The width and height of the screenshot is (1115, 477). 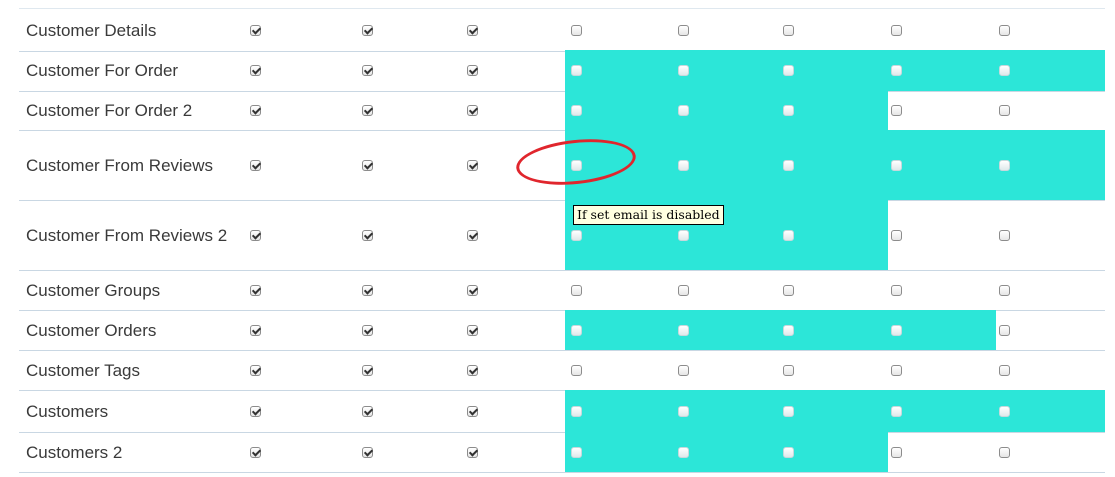 I want to click on table-row: Customer Tags, so click(x=562, y=370).